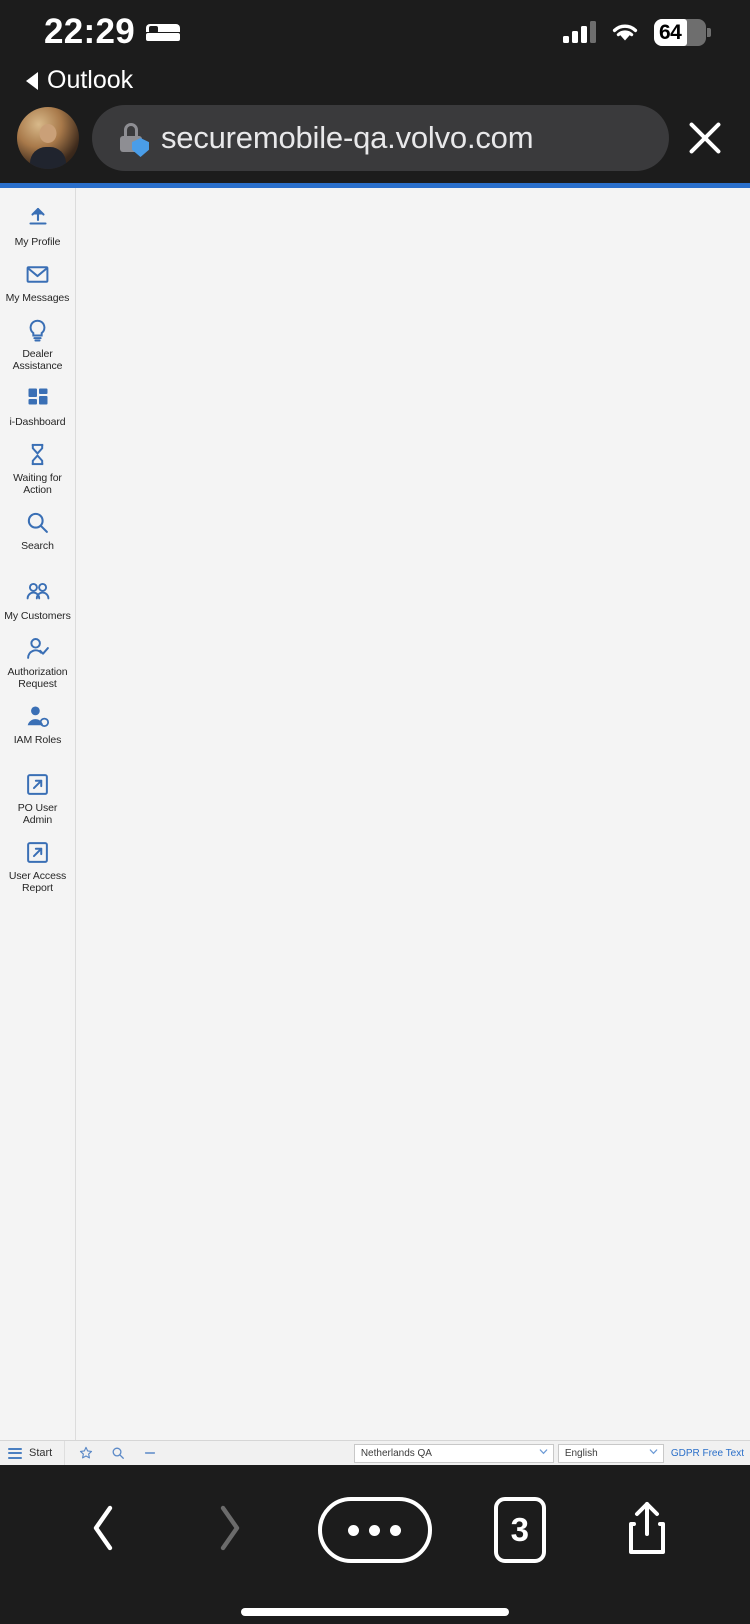  I want to click on battery-icon: 64, so click(682, 32).